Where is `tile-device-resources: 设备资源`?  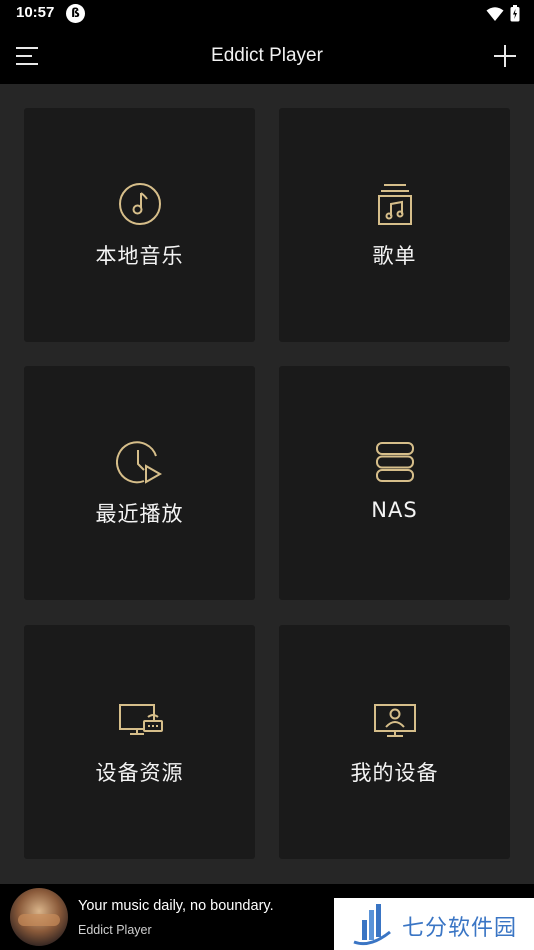
tile-device-resources: 设备资源 is located at coordinates (139, 742).